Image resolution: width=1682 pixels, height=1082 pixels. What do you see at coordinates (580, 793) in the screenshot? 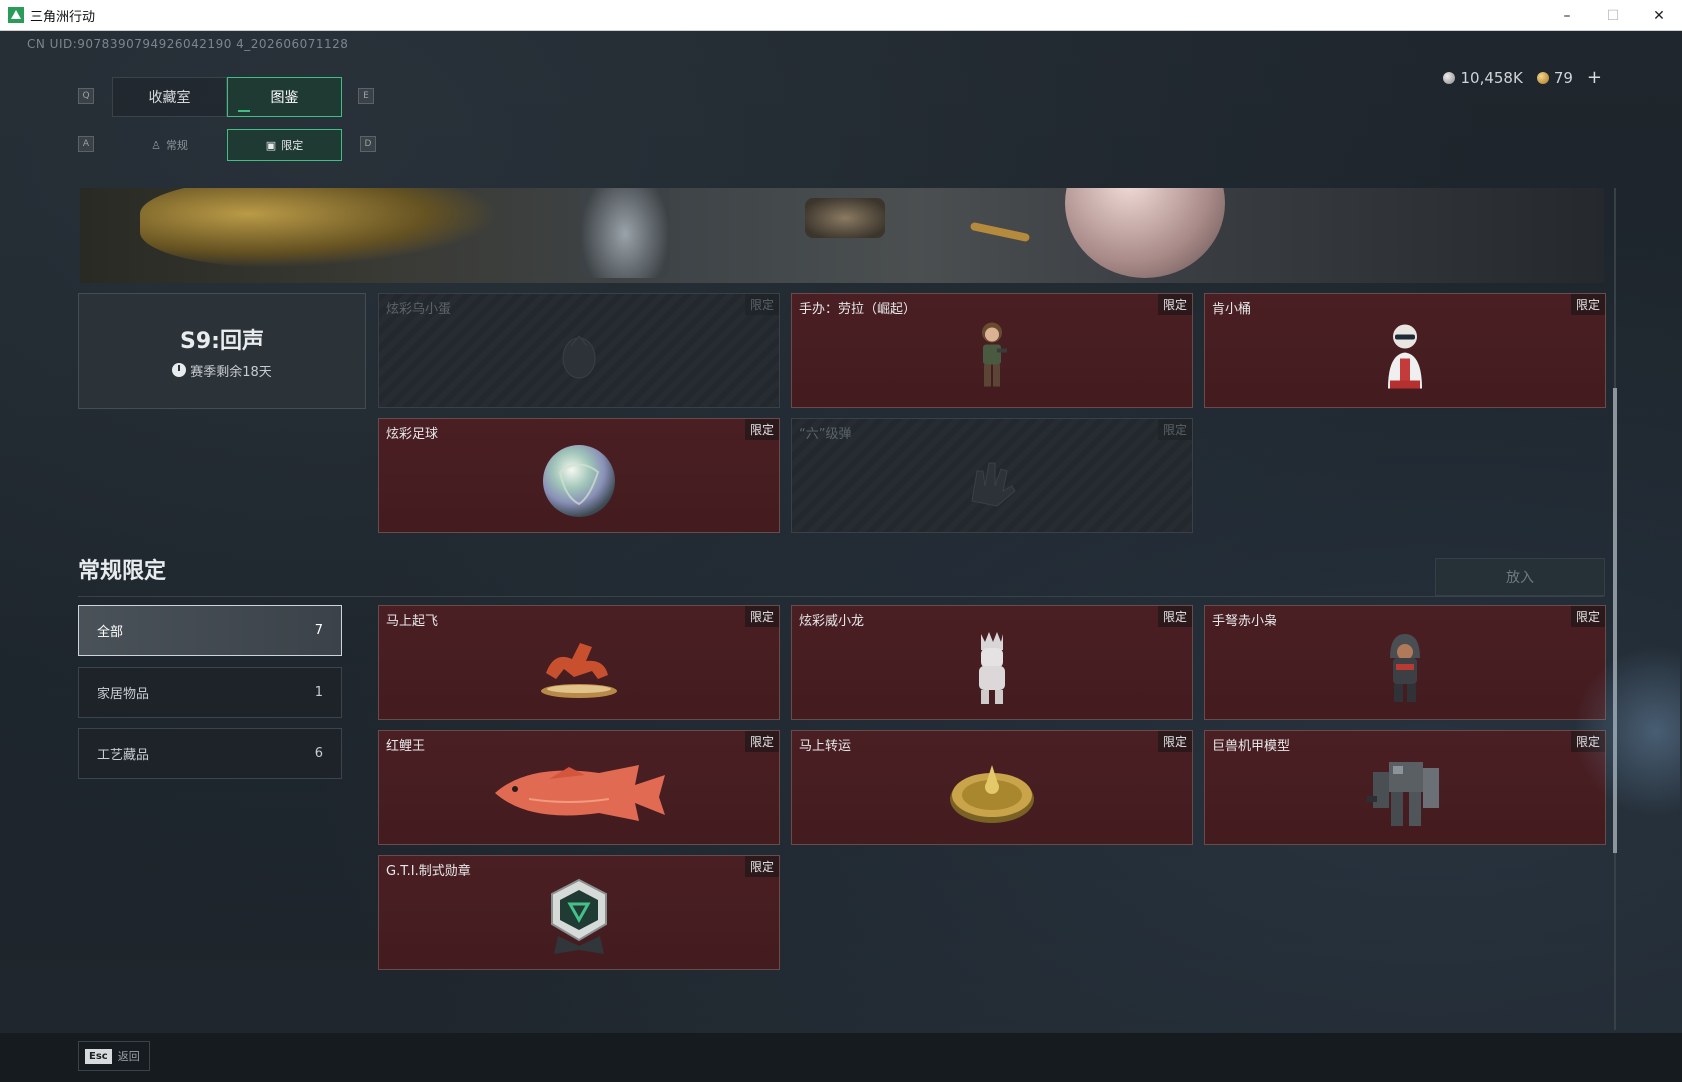
I see `fish-icon` at bounding box center [580, 793].